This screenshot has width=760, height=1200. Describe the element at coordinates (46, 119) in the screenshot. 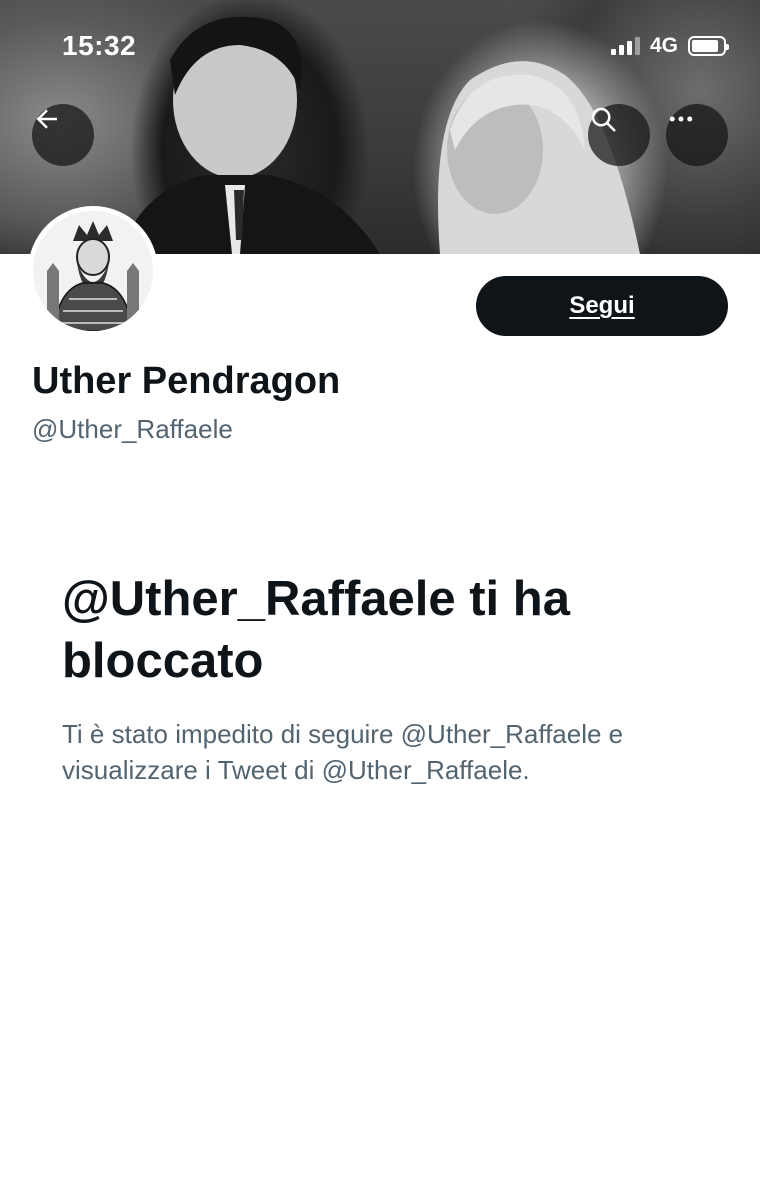

I see `arrow-left-icon` at that location.